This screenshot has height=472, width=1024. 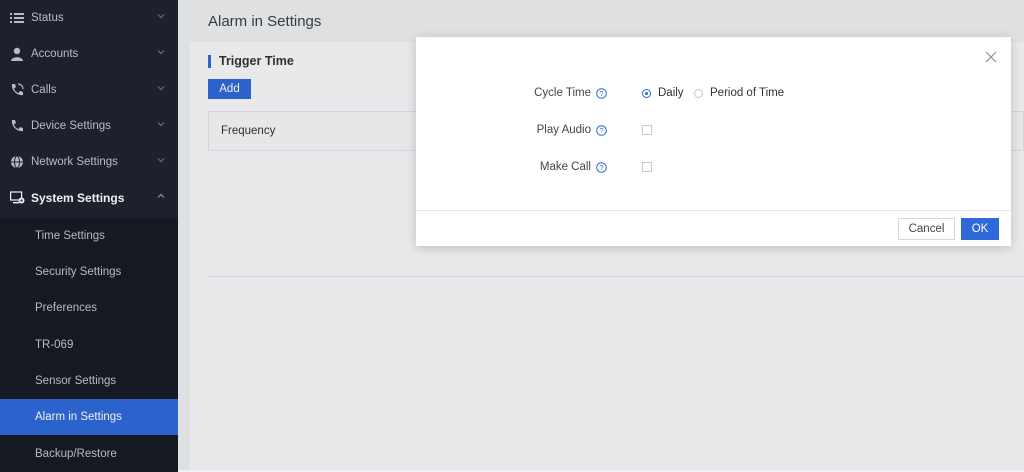 I want to click on play-audio-text: Play Audio, so click(x=563, y=130).